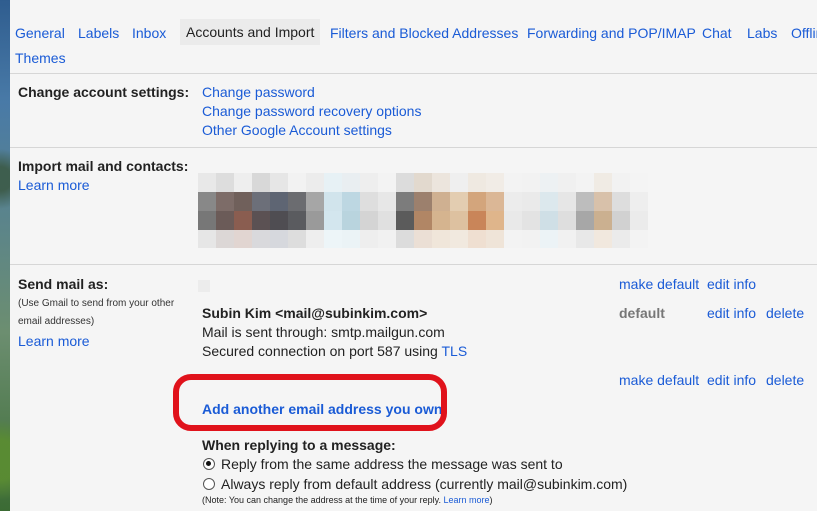  Describe the element at coordinates (731, 313) in the screenshot. I see `account-edit-info-link: edit info` at that location.